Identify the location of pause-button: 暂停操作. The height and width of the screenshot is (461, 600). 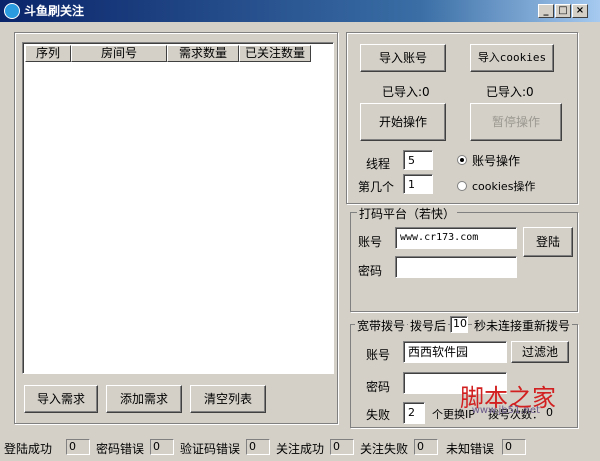
(516, 122).